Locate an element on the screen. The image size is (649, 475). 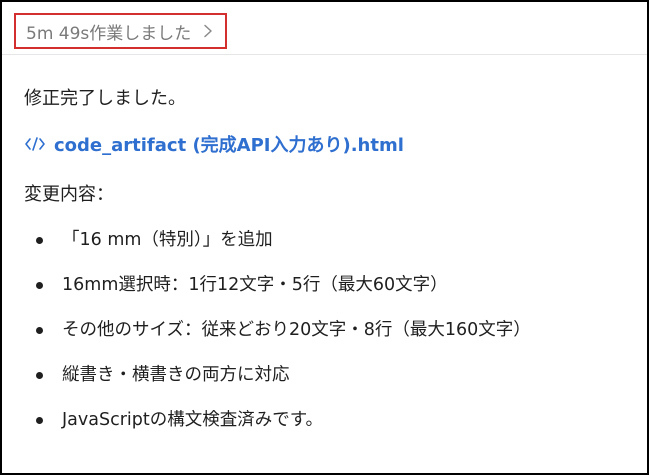
list-item: JavaScriptの構文検査済みです。 is located at coordinates (277, 428).